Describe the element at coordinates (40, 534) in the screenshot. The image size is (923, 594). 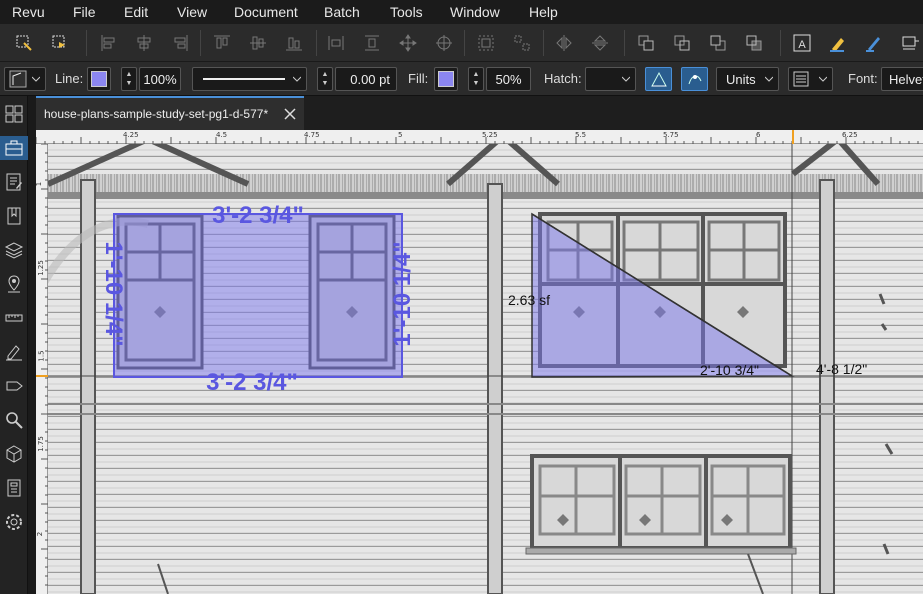
I see `ruler-tick-label: 2` at that location.